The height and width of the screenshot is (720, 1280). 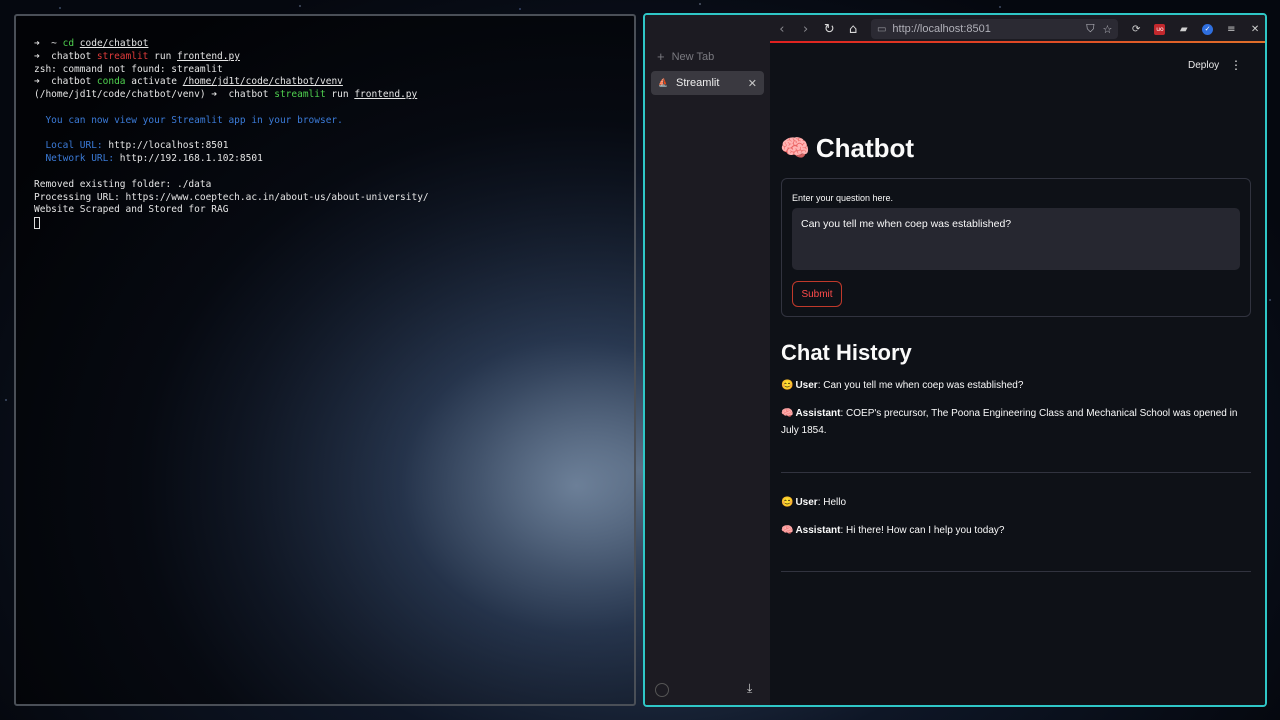 I want to click on terminal-line: Network URL: http://192.168.1.102:8501, so click(x=325, y=159).